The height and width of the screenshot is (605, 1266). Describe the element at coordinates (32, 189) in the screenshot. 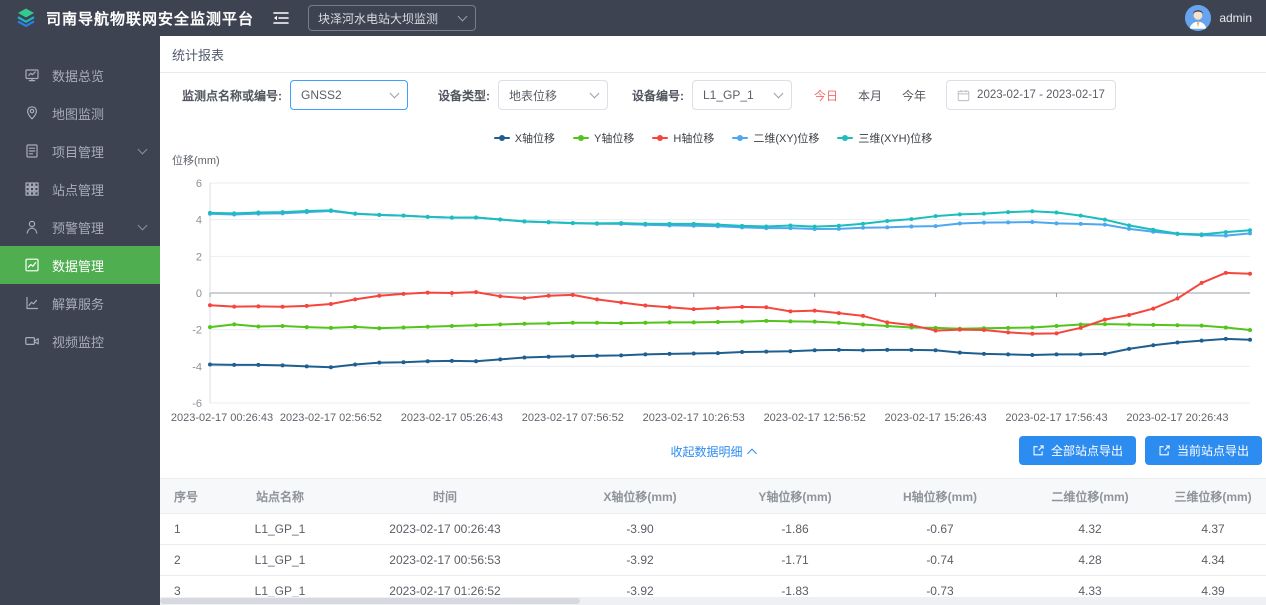

I see `station-icon` at that location.